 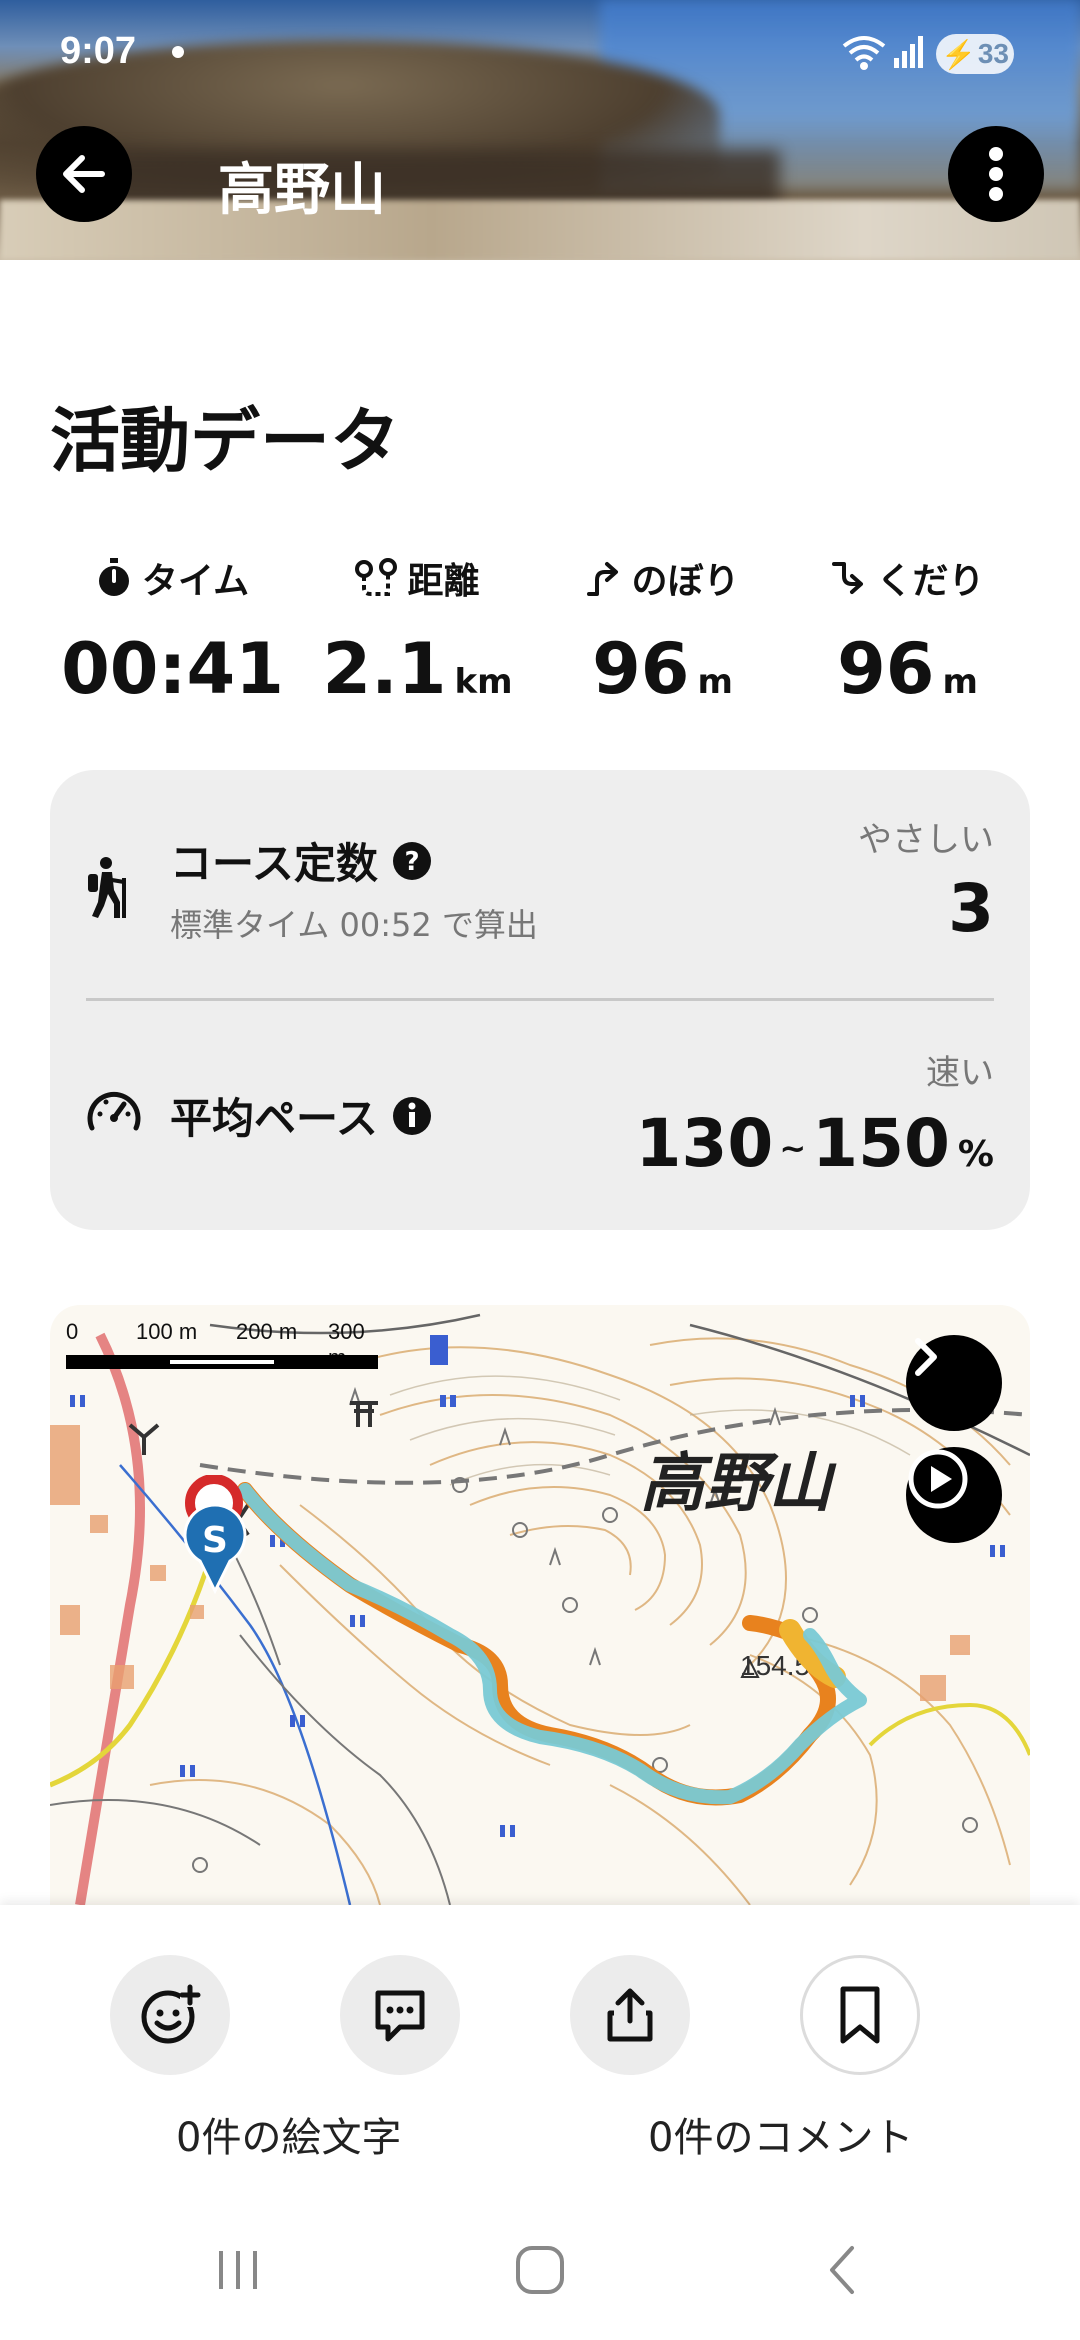 What do you see at coordinates (274, 863) in the screenshot?
I see `course-constant-text: コース定数` at bounding box center [274, 863].